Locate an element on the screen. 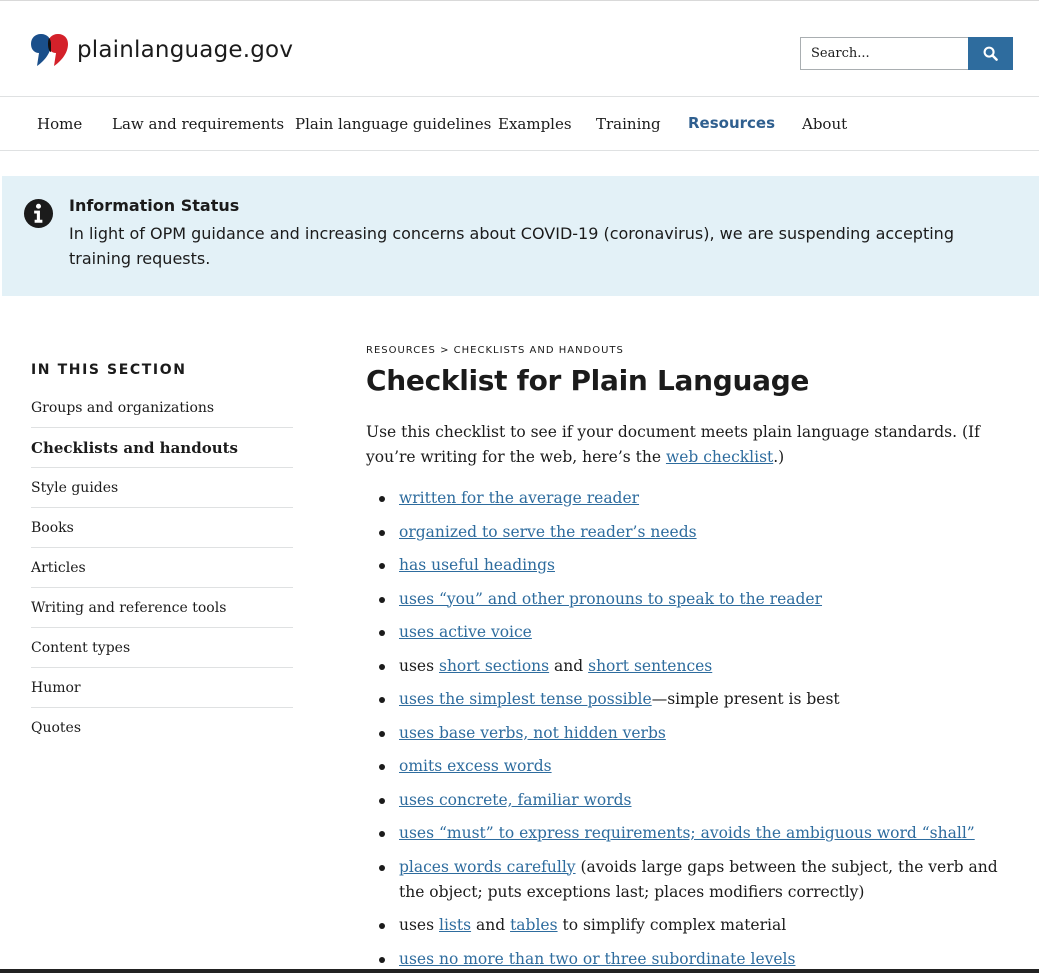 This screenshot has width=1039, height=973. site-name: plainlanguage.gov is located at coordinates (185, 50).